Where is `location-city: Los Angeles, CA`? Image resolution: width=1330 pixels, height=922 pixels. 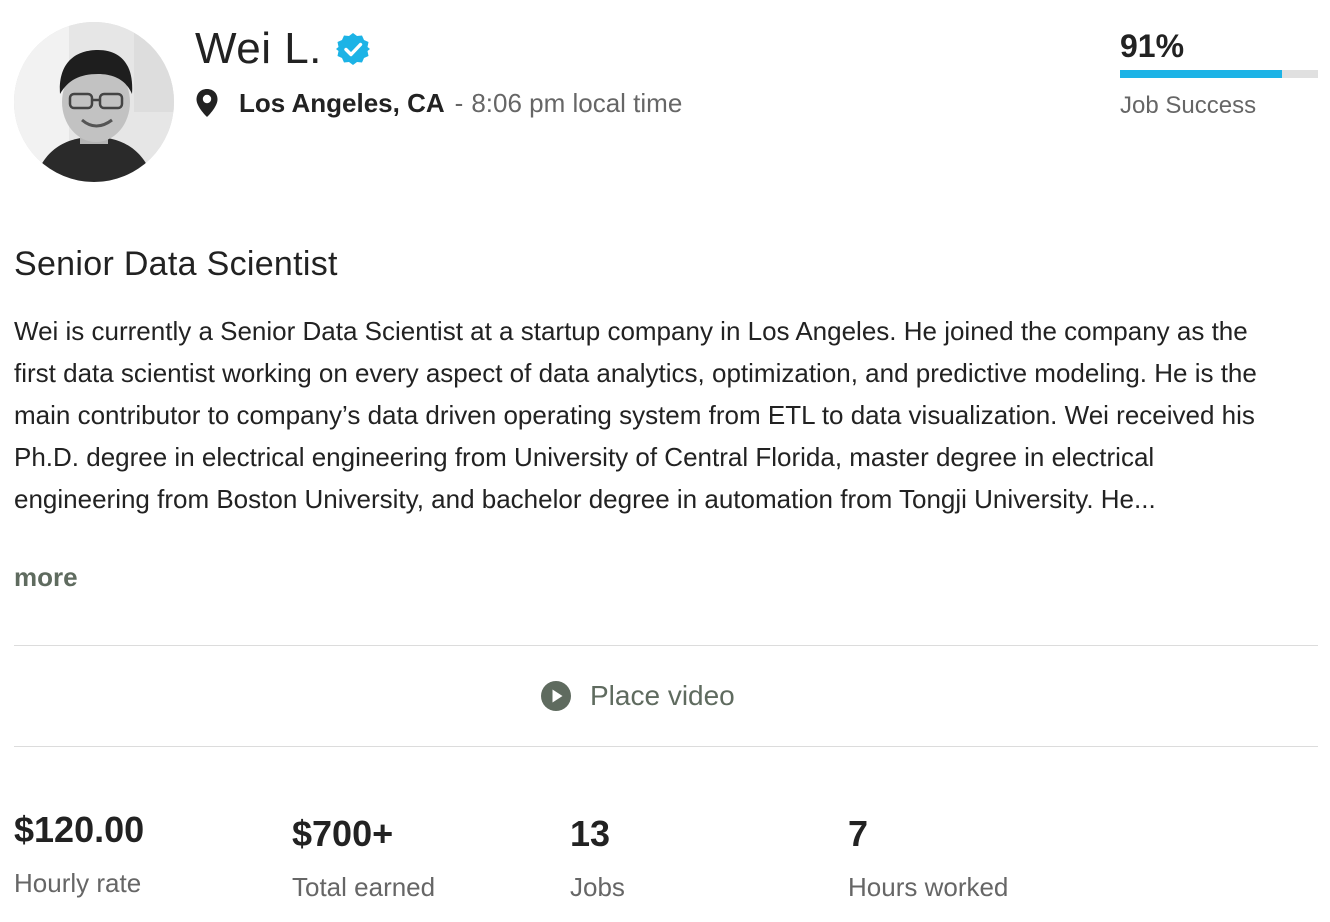
location-city: Los Angeles, CA is located at coordinates (342, 102).